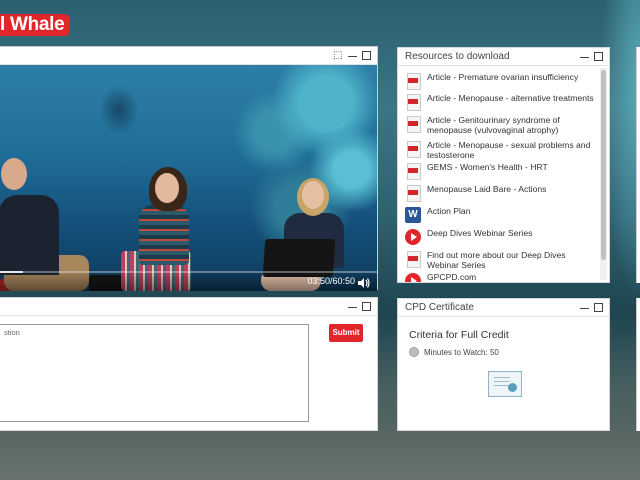 This screenshot has height=480, width=640. Describe the element at coordinates (452, 277) in the screenshot. I see `resource-item-label: GPCPD.com` at that location.